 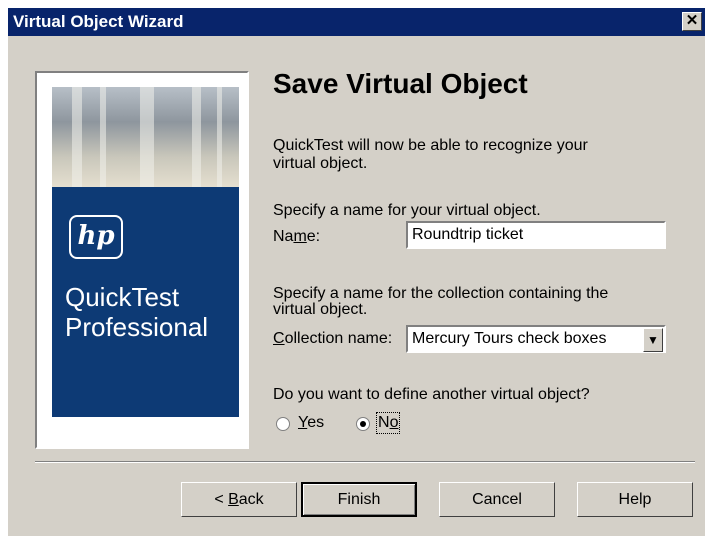 I want to click on banner-brand-panel: hp QuickTest Professional, so click(x=145, y=302).